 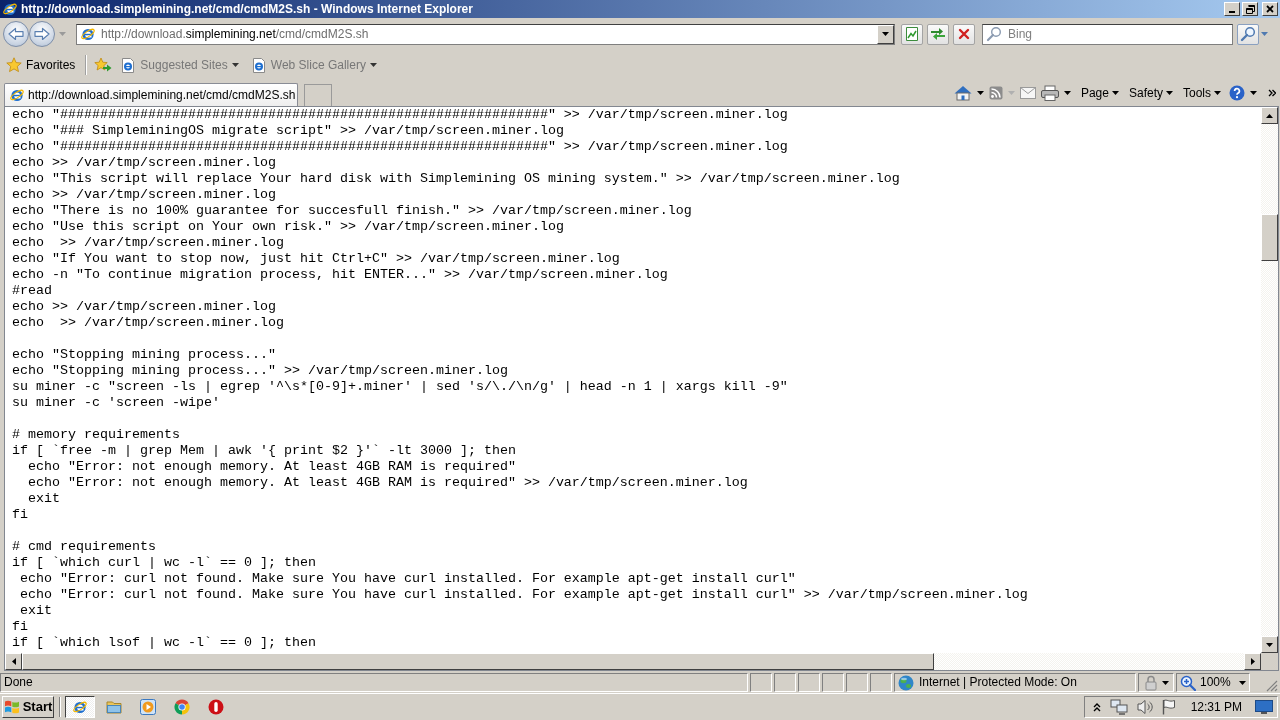 I want to click on envelope-icon, so click(x=1027, y=93).